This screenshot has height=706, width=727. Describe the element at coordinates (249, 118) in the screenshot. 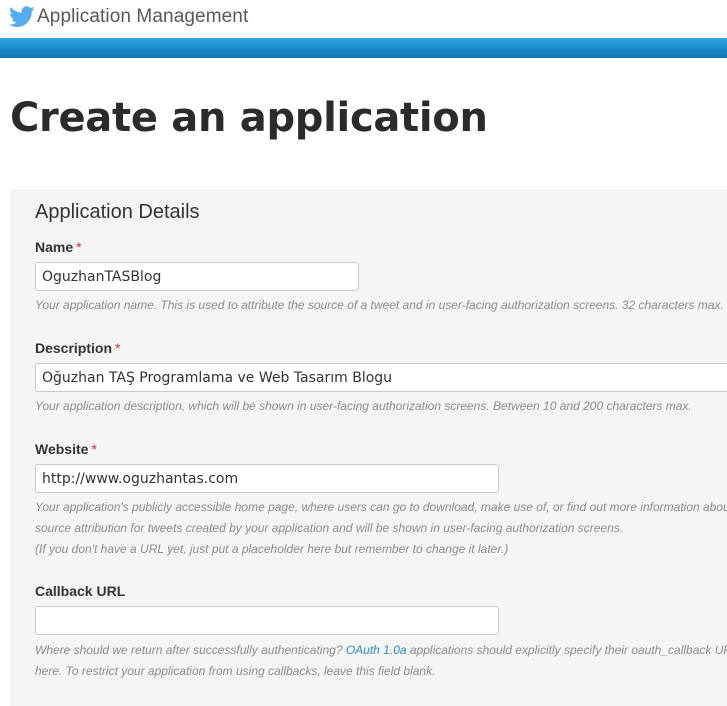

I see `page-title: Create an application` at that location.